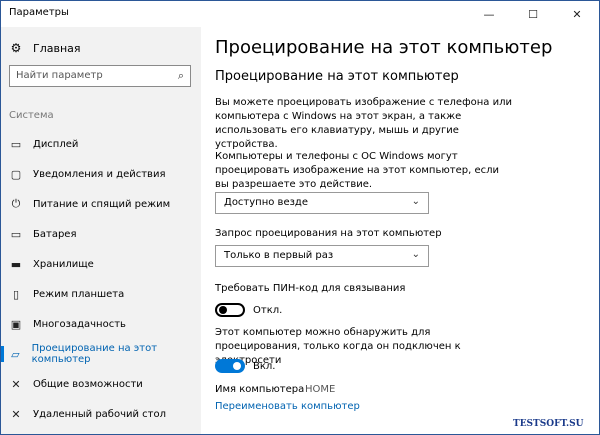 The height and width of the screenshot is (435, 600). I want to click on sidebar-item: ▢ Уведомления и действия, so click(101, 174).